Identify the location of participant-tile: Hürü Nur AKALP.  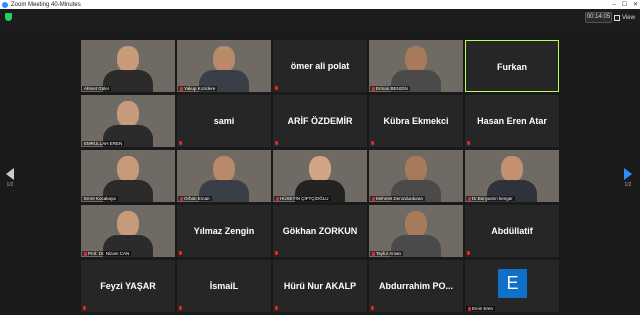
(320, 286).